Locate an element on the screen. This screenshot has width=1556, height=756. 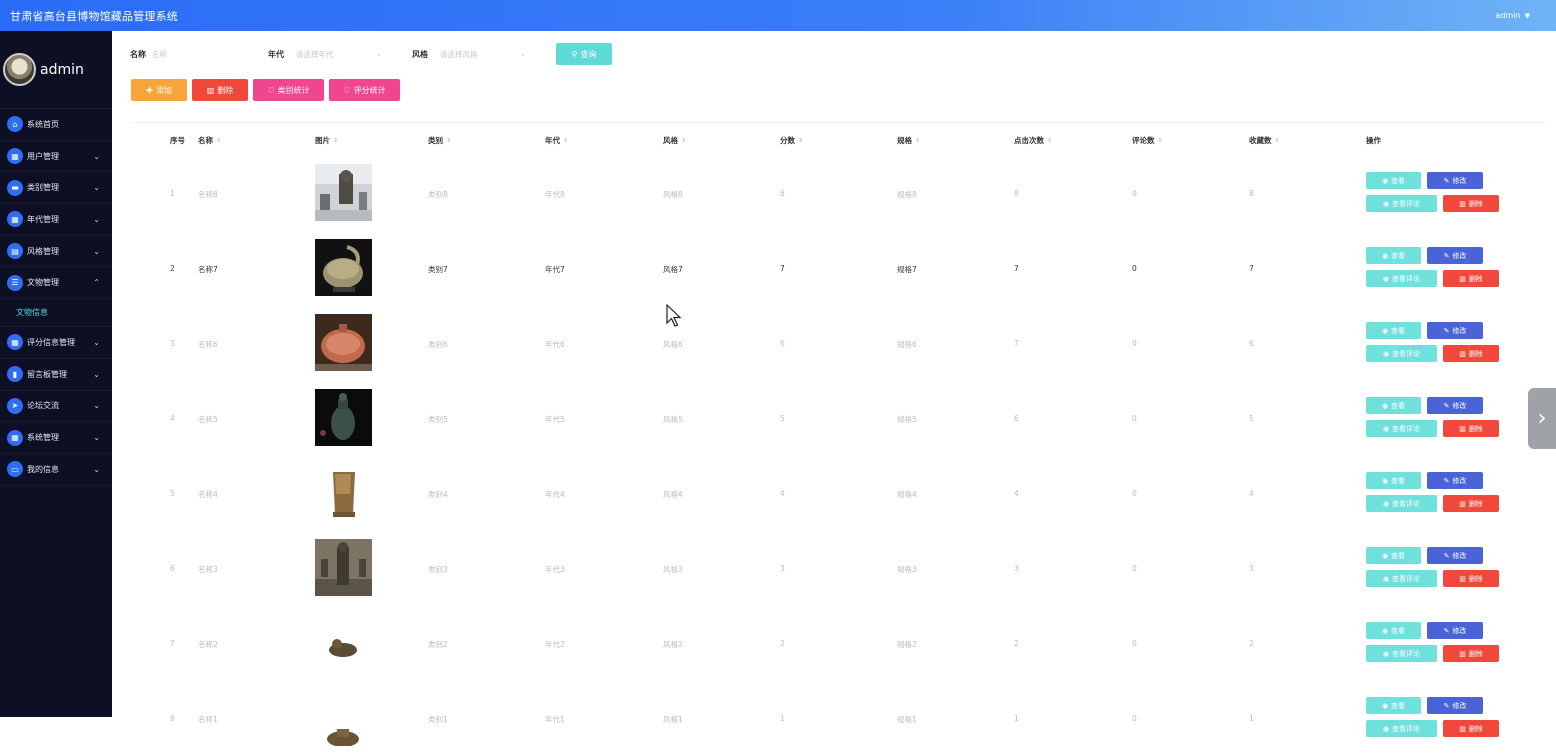
cell-spec: 规格3 is located at coordinates (907, 569).